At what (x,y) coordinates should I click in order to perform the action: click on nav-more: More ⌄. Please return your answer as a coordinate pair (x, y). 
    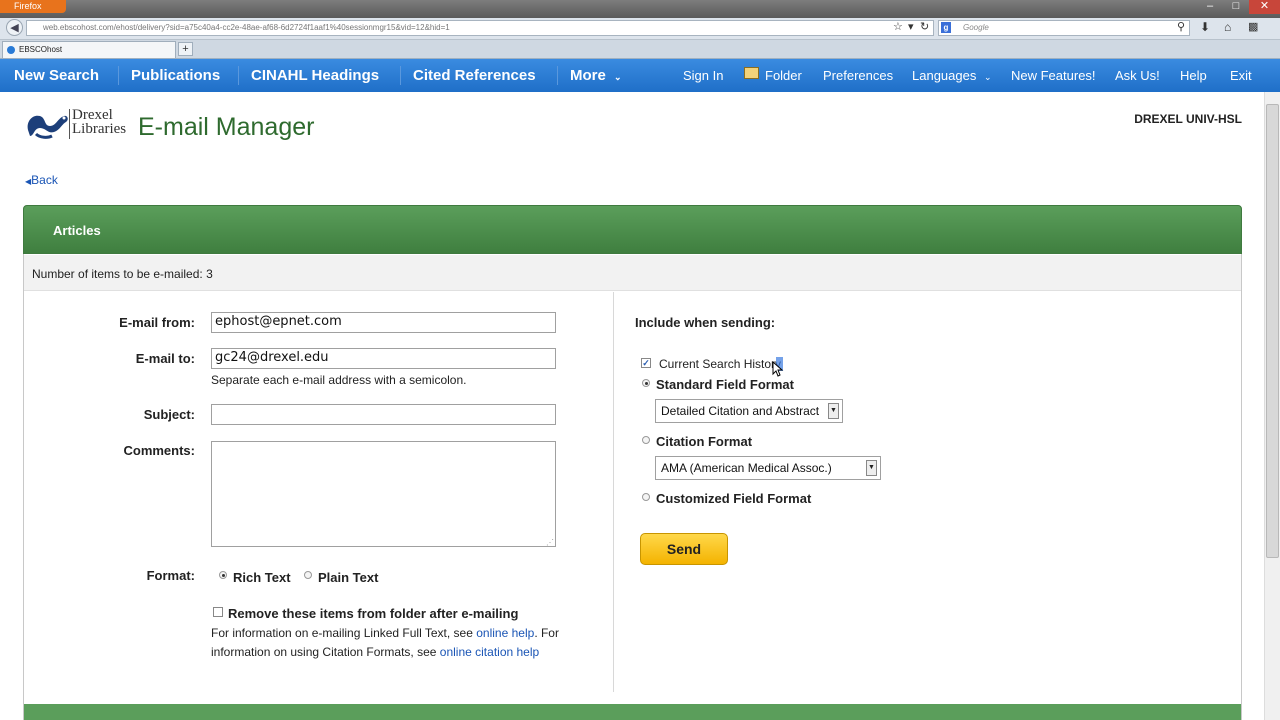
    Looking at the image, I should click on (596, 75).